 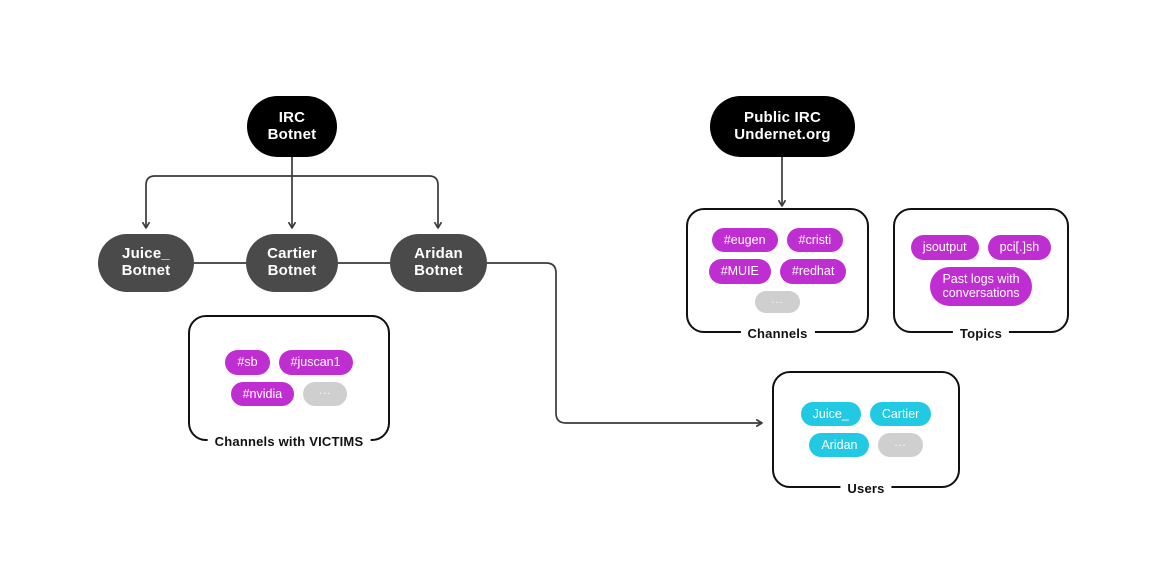 What do you see at coordinates (866, 488) in the screenshot?
I see `card-label-users: Users` at bounding box center [866, 488].